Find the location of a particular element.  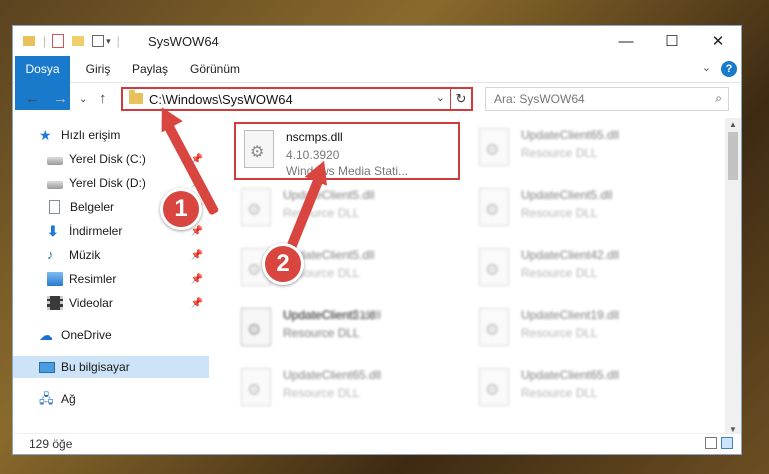

file-item: UpdateClient21.dll Resource DLL is located at coordinates (343, 329).